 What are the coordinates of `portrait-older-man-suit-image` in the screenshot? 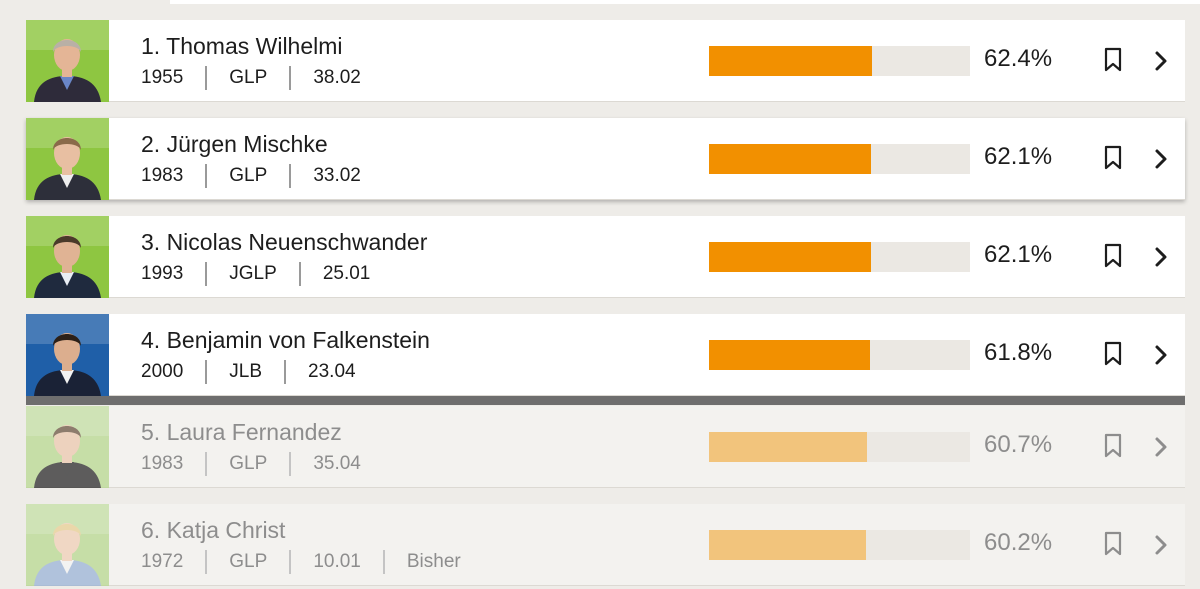 It's located at (67, 61).